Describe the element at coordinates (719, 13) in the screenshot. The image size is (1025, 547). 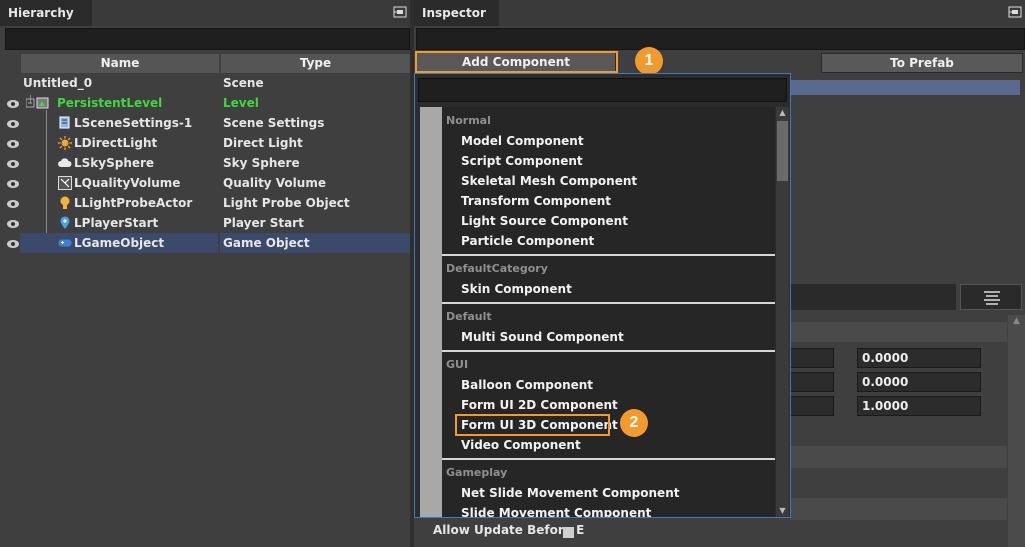
I see `inspector-header` at that location.